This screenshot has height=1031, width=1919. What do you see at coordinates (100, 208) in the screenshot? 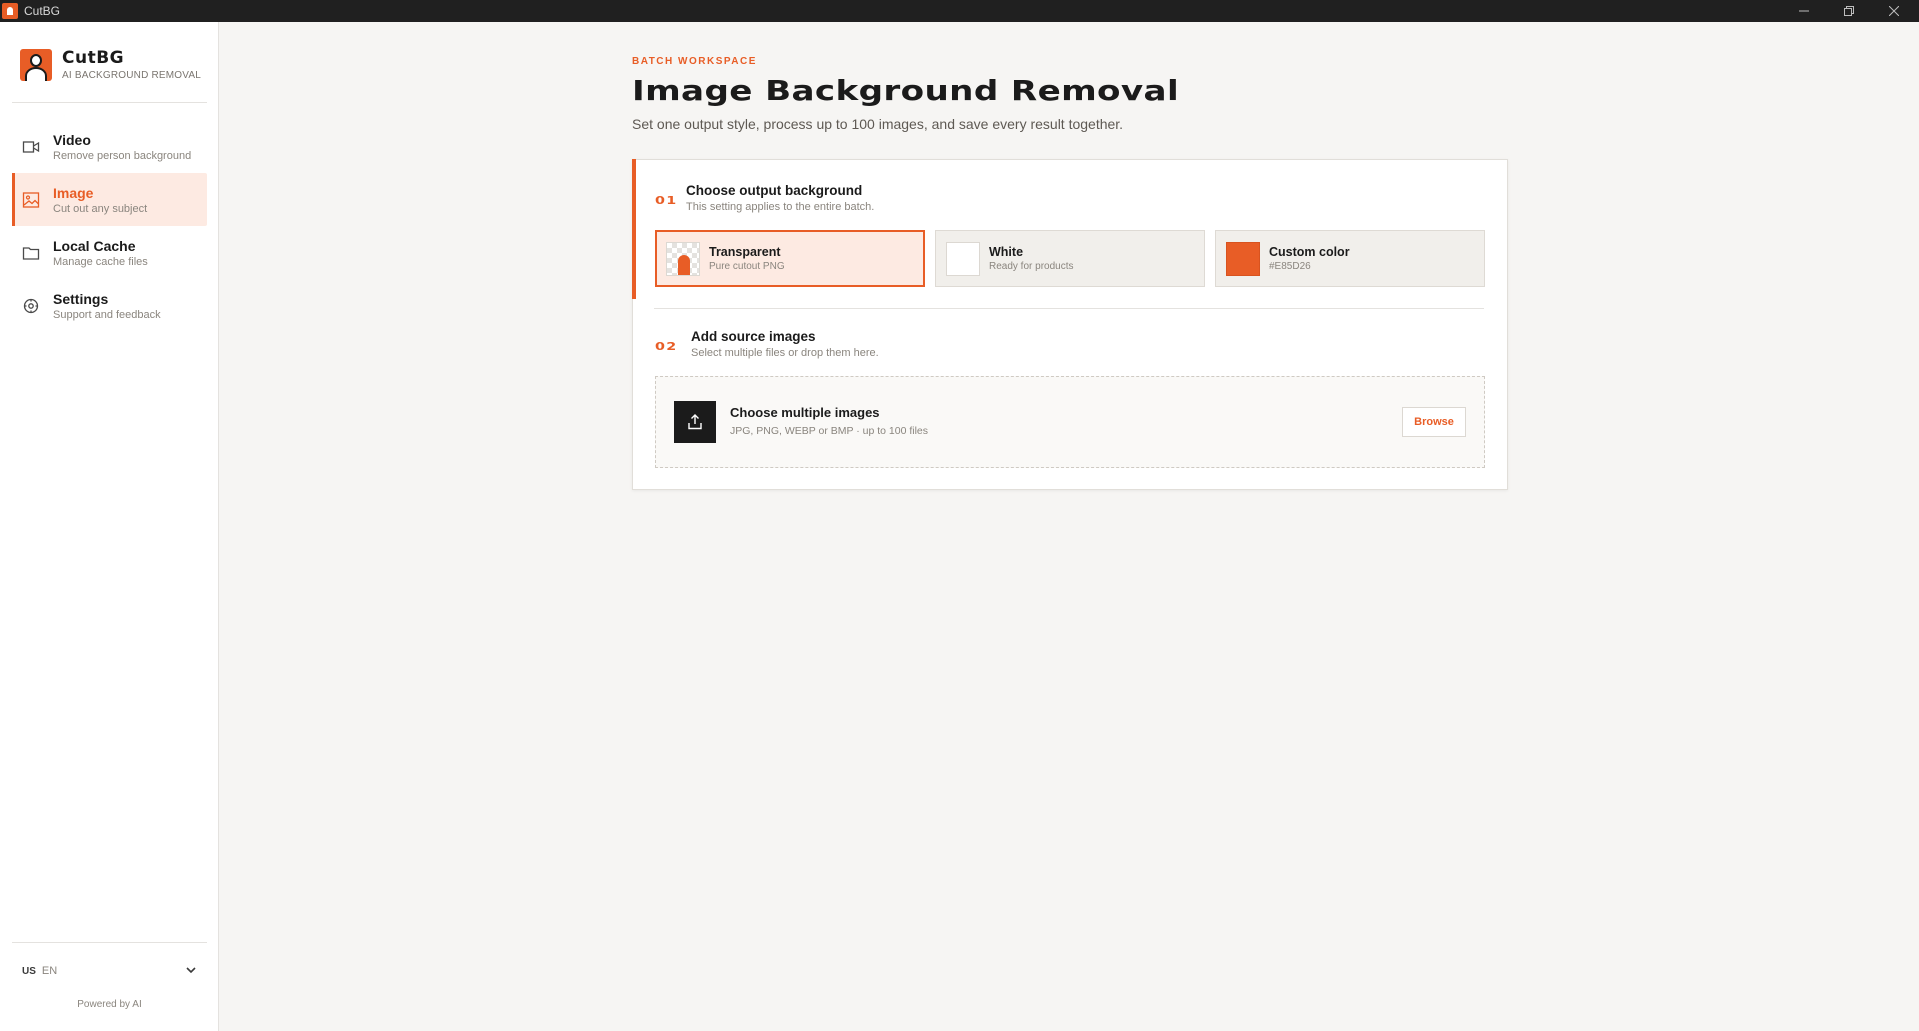
I see `sidebar-item-sub: Cut out any subject` at bounding box center [100, 208].